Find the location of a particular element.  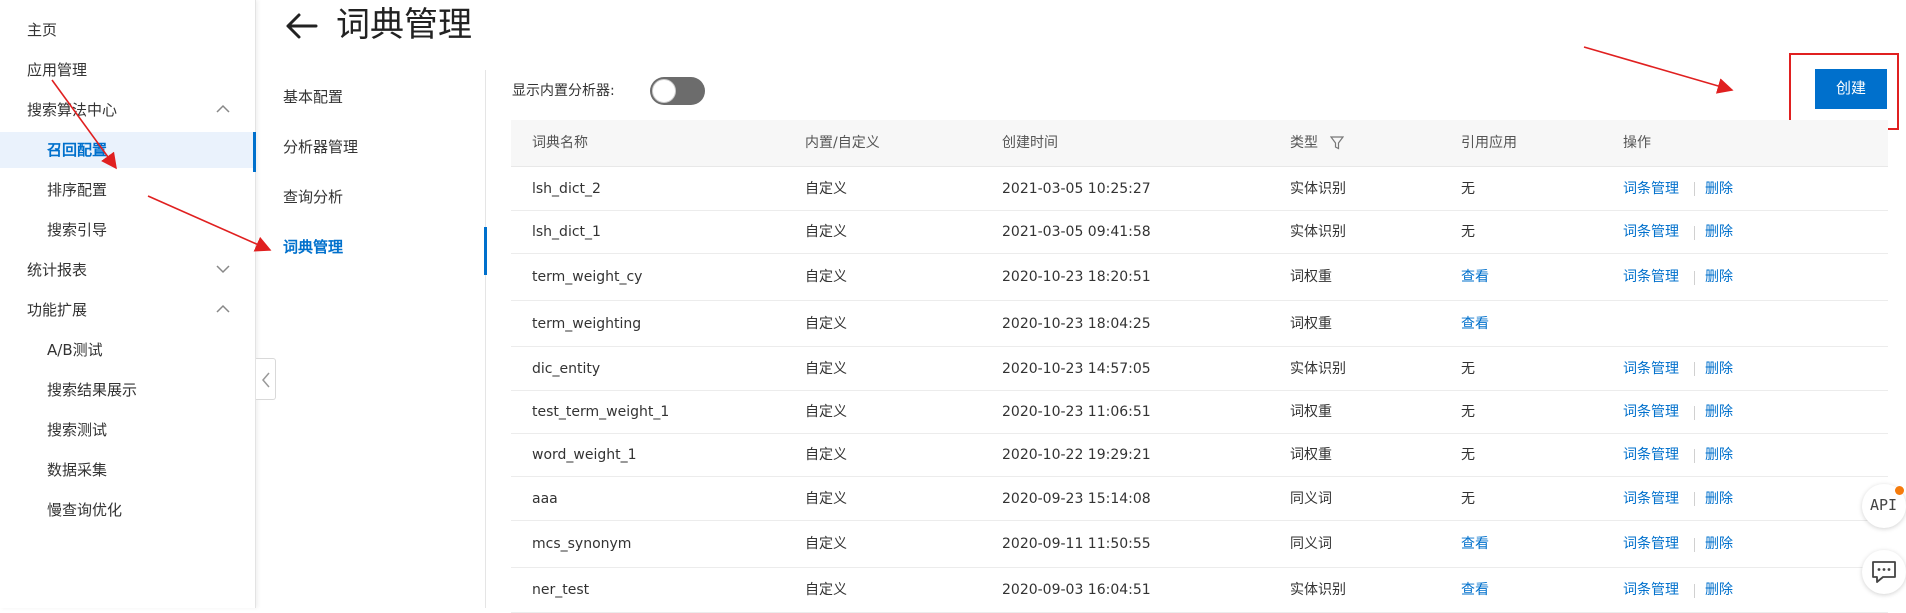

sidebar-item-home: 主页 is located at coordinates (128, 30).